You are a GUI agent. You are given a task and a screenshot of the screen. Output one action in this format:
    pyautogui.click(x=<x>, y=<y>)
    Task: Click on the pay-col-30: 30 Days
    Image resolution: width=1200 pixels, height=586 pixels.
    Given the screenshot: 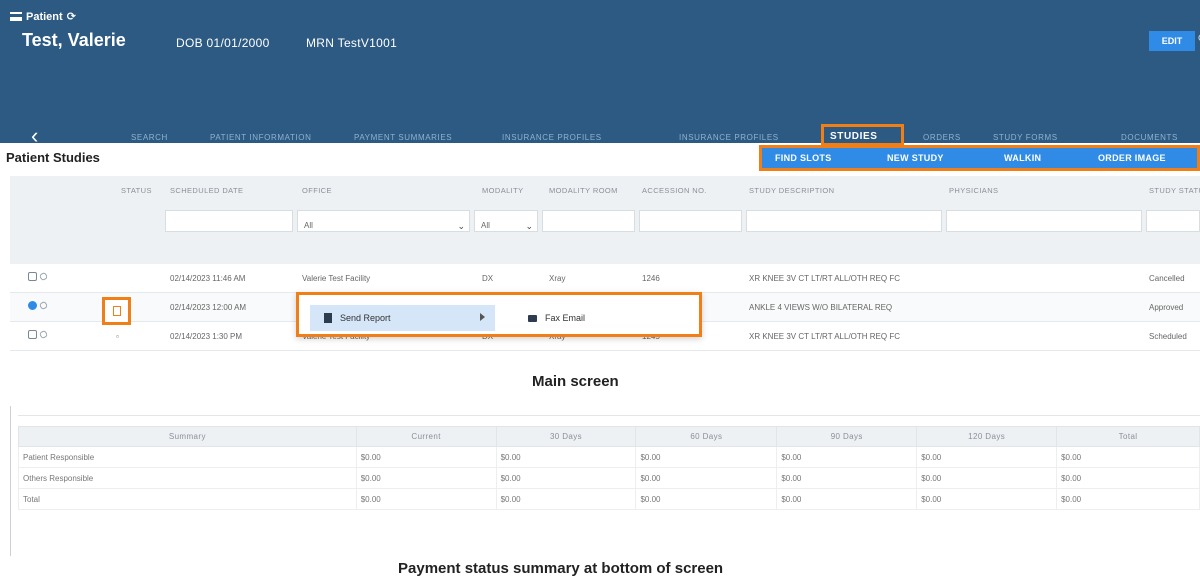 What is the action you would take?
    pyautogui.click(x=566, y=436)
    